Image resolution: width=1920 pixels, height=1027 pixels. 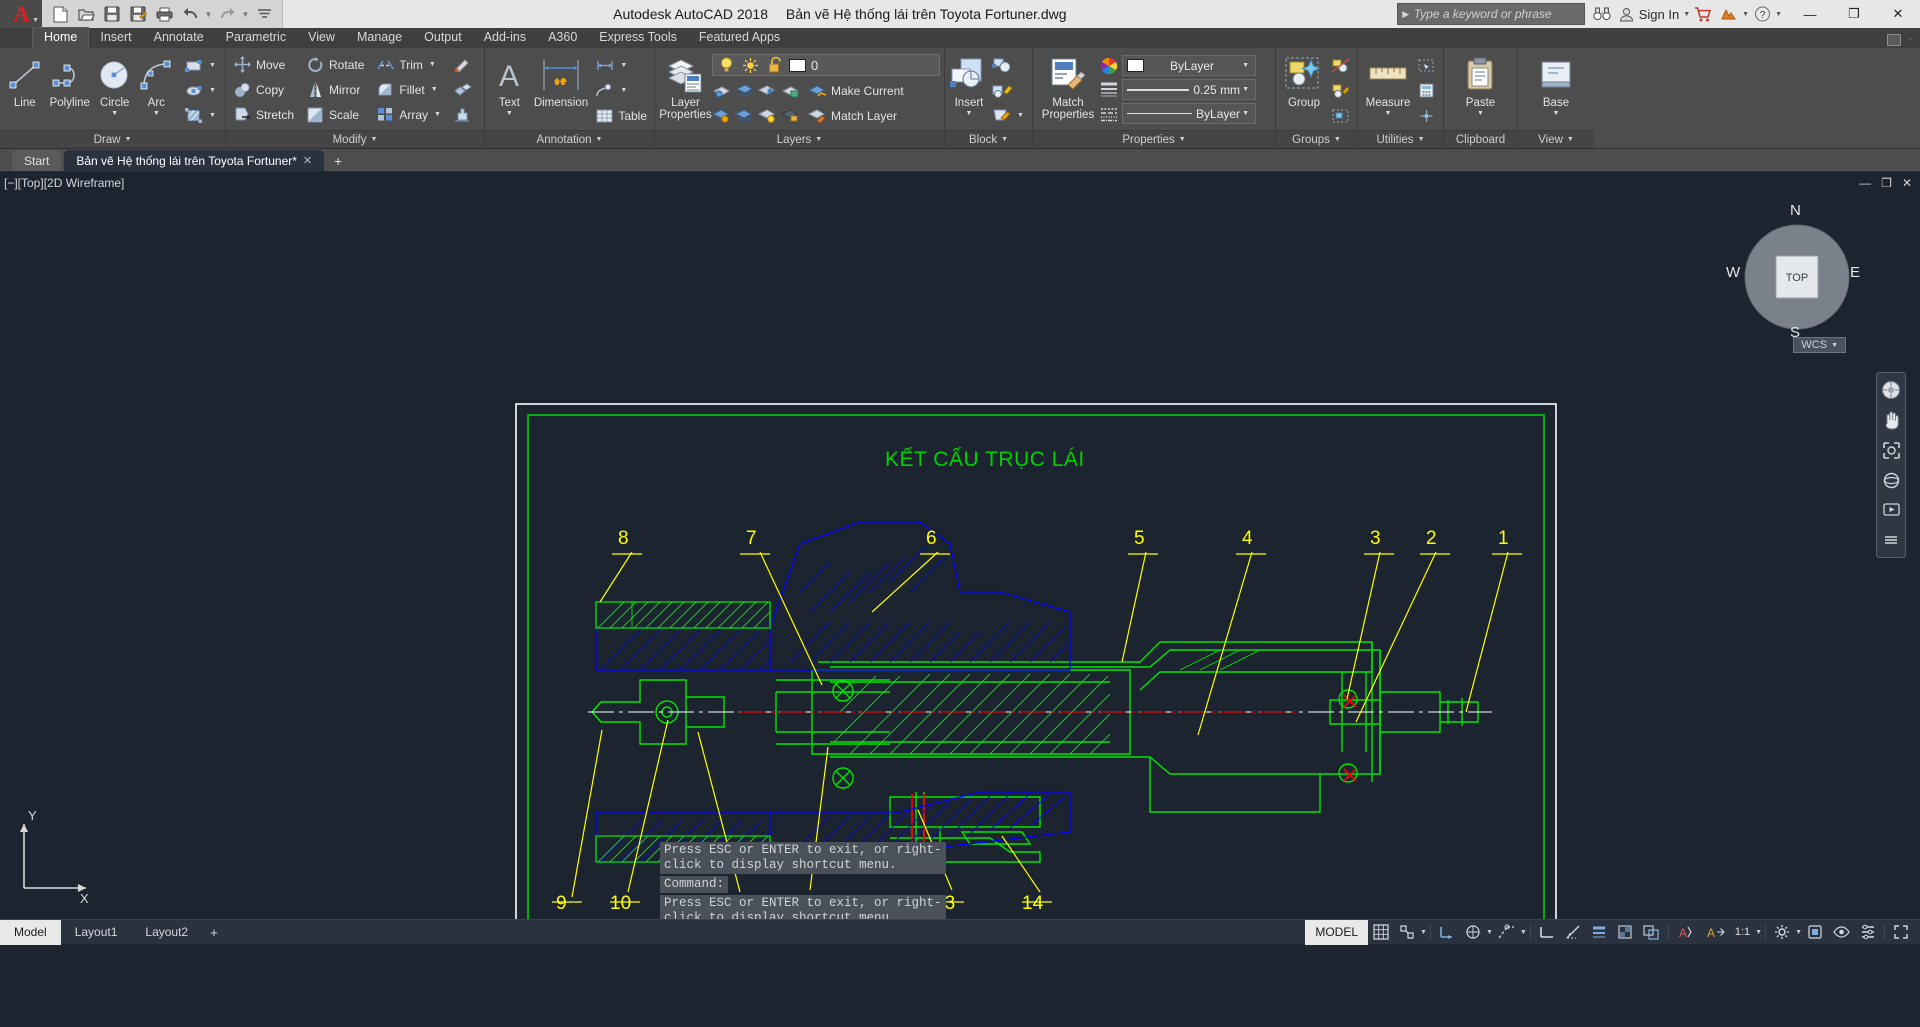 I want to click on scale-button: Scale, so click(x=335, y=114).